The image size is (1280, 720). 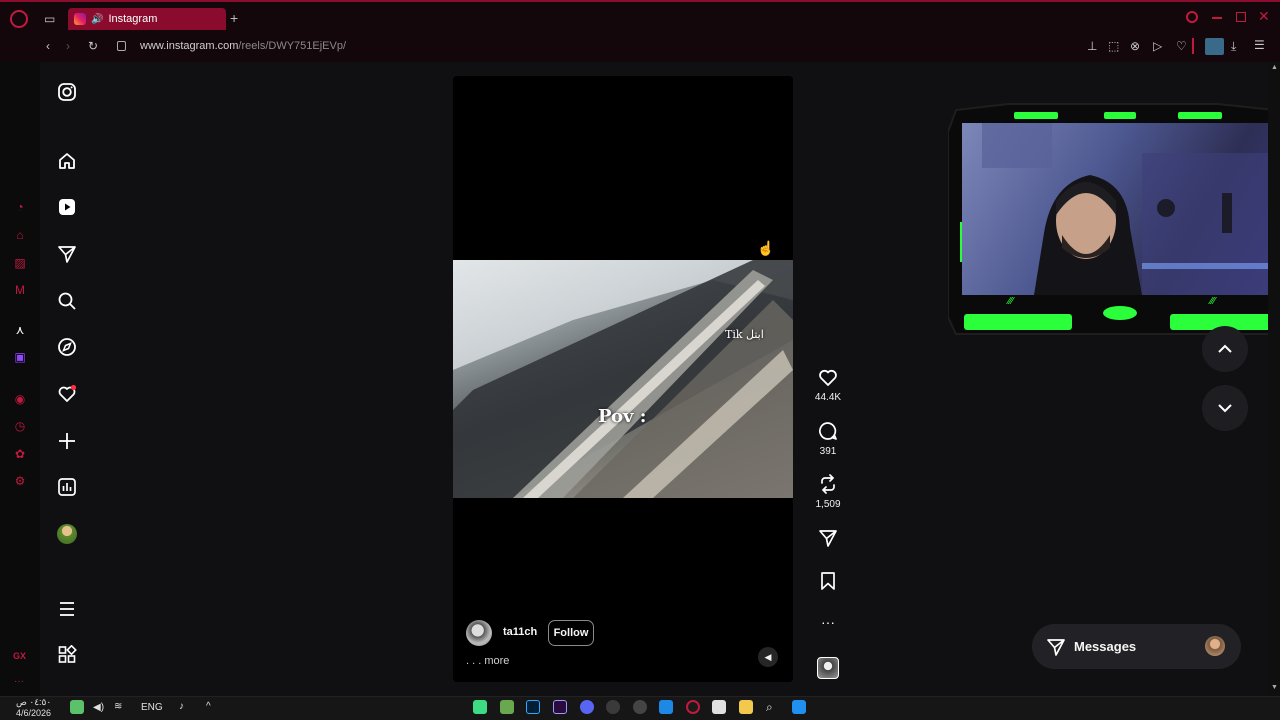 I want to click on new-tab-button: +, so click(x=234, y=18).